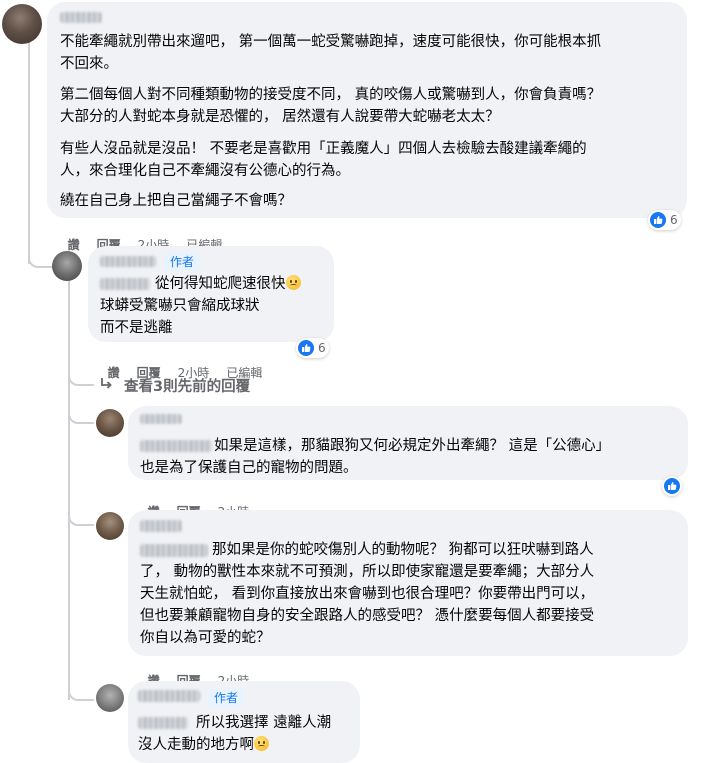  Describe the element at coordinates (180, 306) in the screenshot. I see `comment-text: 球蟒受驚嚇只會縮成球狀` at that location.